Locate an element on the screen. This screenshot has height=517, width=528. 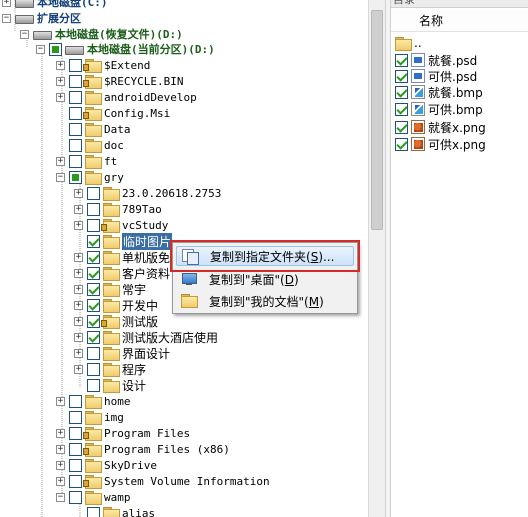
tree-item-drive-d-recovered: − 本地磁盘(恢复文件)(D:) is located at coordinates (101, 34).